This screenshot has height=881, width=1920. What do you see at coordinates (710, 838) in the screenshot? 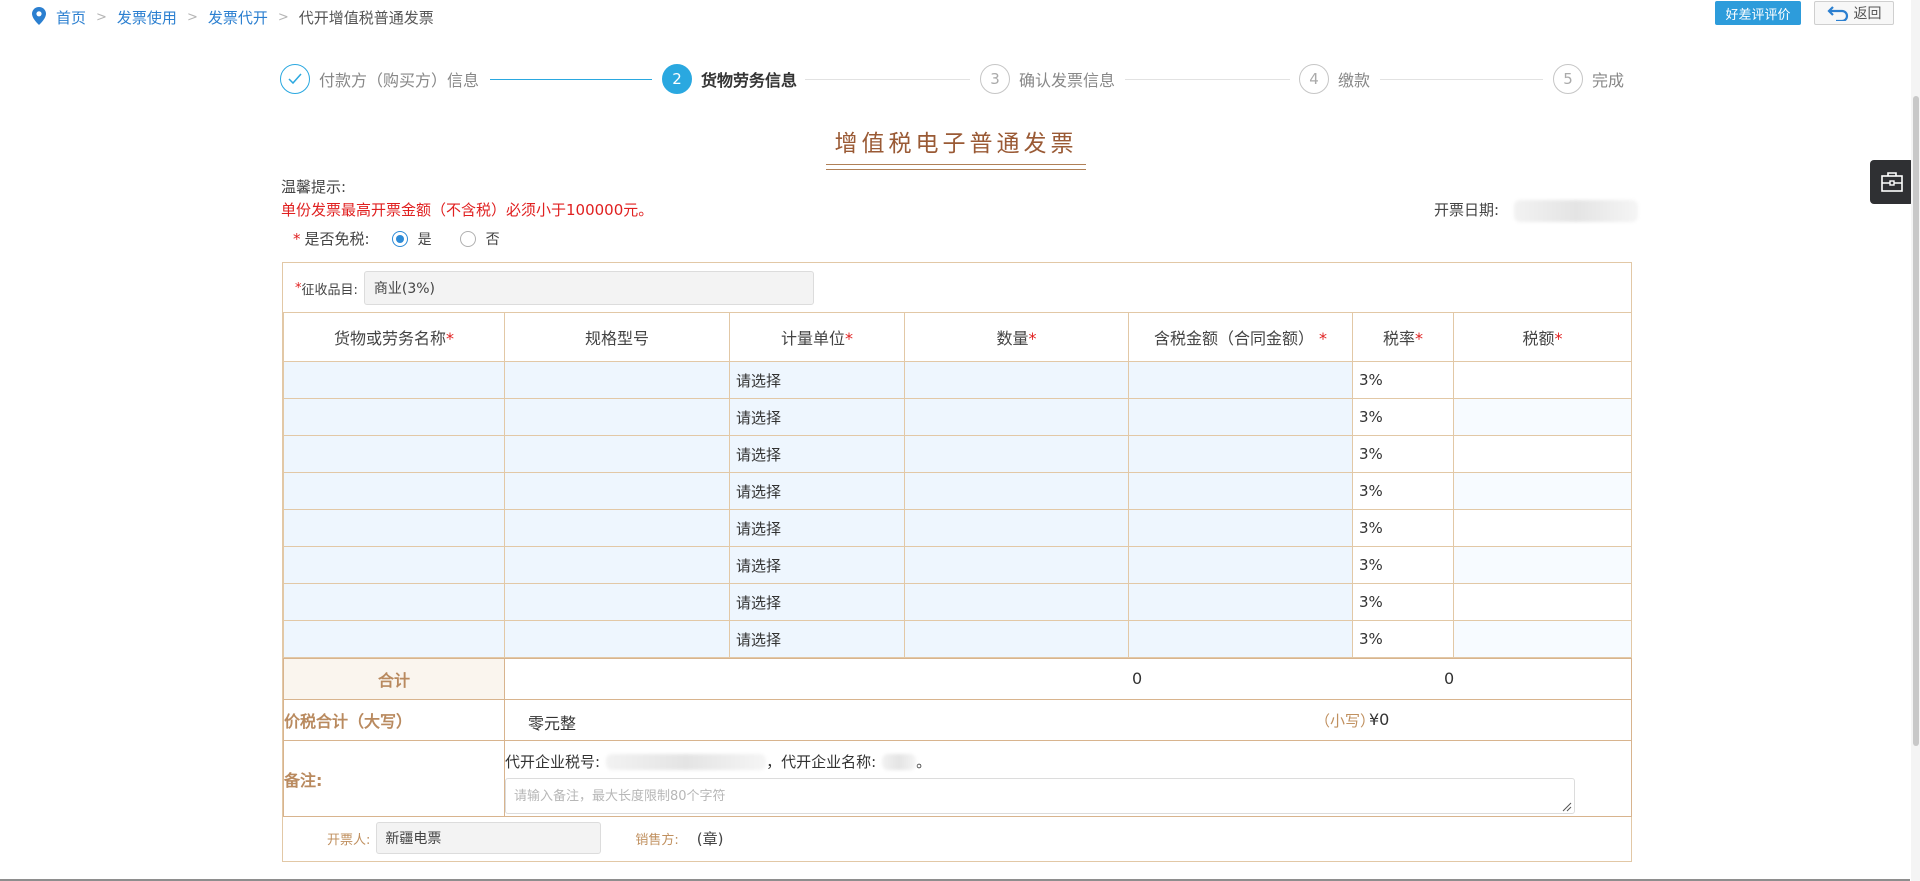
I see `seller-stamp: (章)` at bounding box center [710, 838].